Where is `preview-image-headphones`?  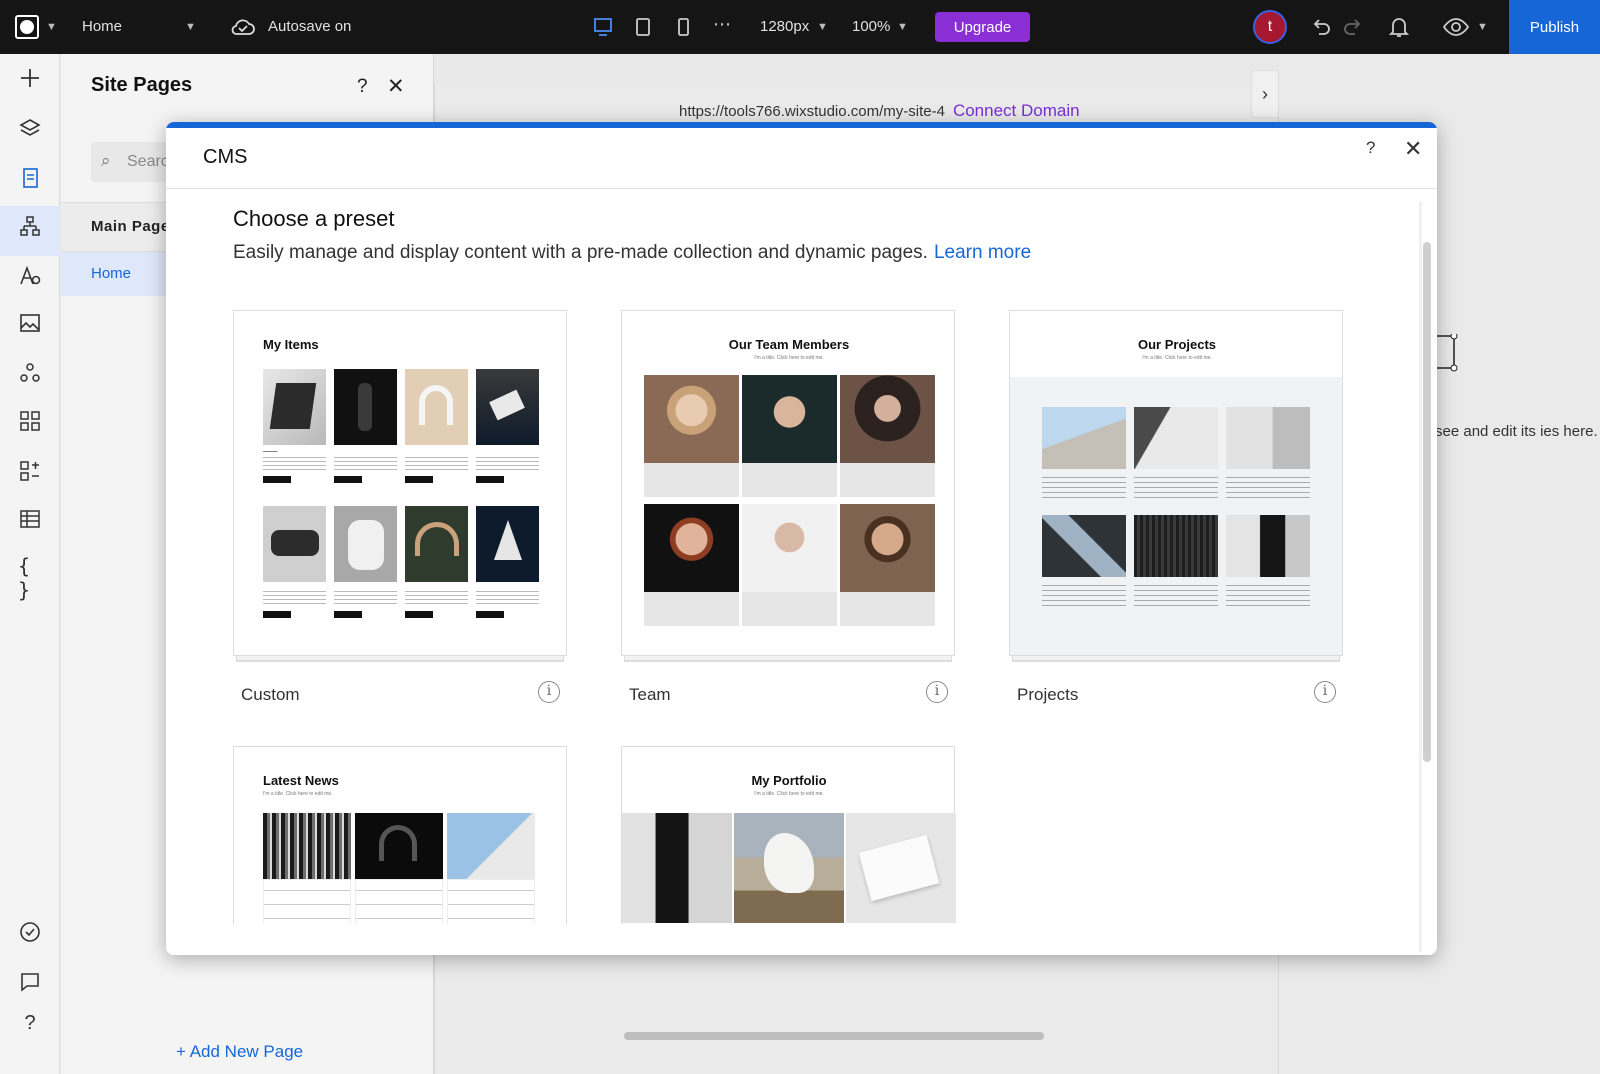 preview-image-headphones is located at coordinates (436, 407).